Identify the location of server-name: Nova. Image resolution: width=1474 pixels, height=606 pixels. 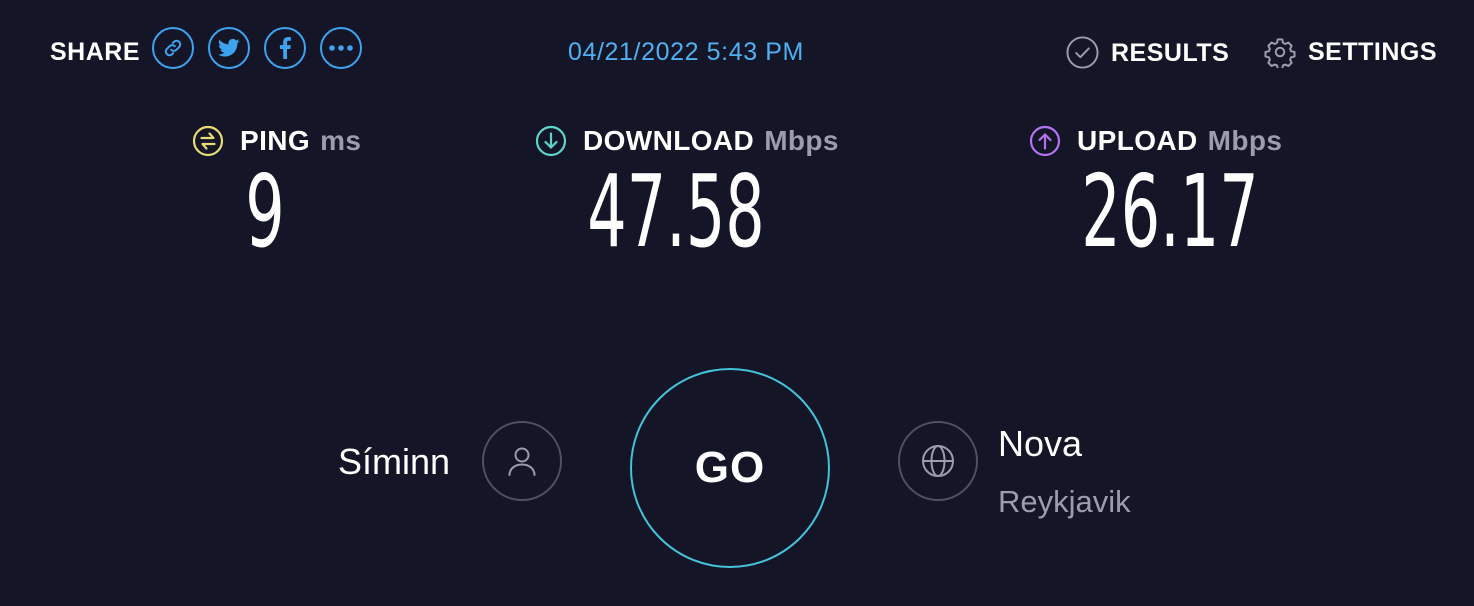
(1040, 444).